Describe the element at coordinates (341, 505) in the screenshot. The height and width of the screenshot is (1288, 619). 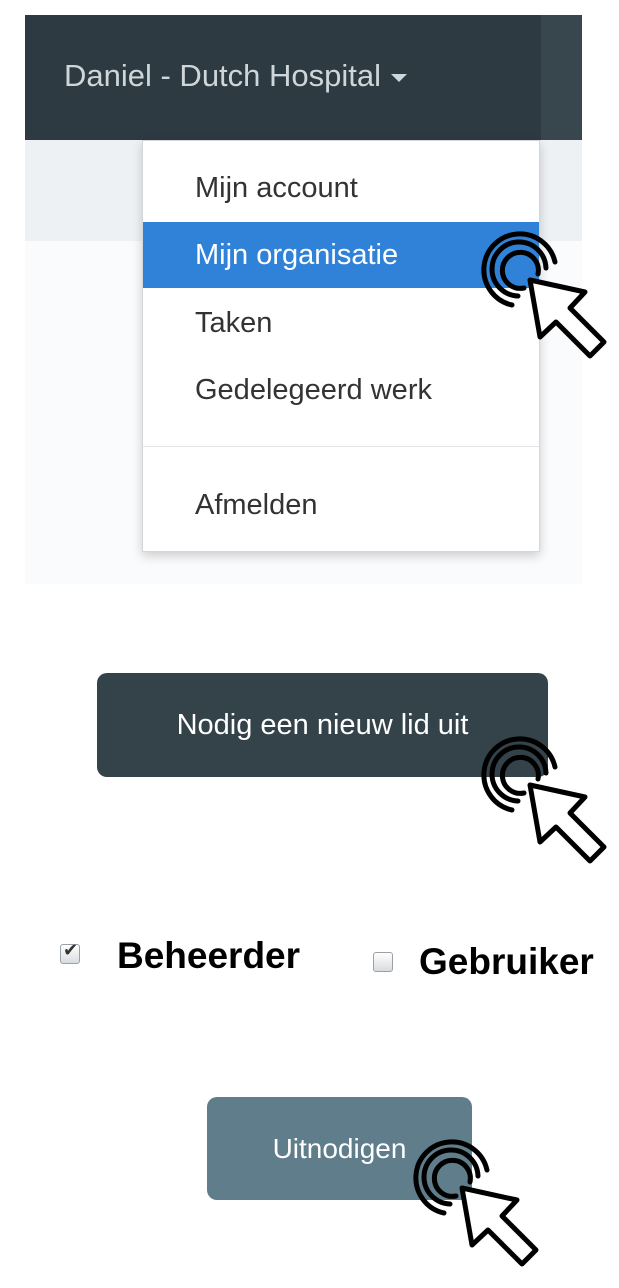
I see `menu-item-logout: Afmelden` at that location.